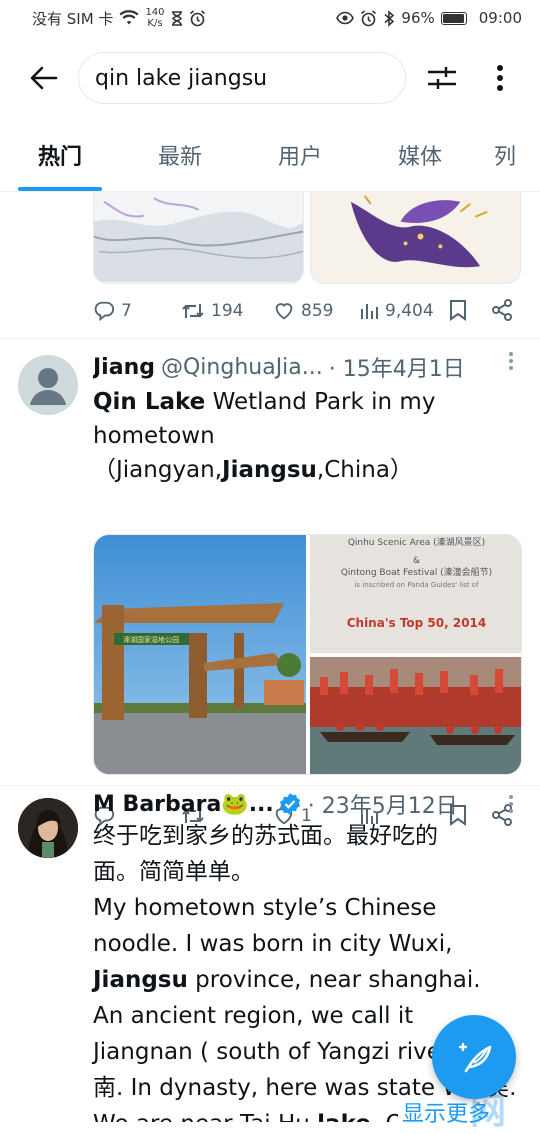 This screenshot has height=1134, width=540. Describe the element at coordinates (345, 18) in the screenshot. I see `eye-icon` at that location.